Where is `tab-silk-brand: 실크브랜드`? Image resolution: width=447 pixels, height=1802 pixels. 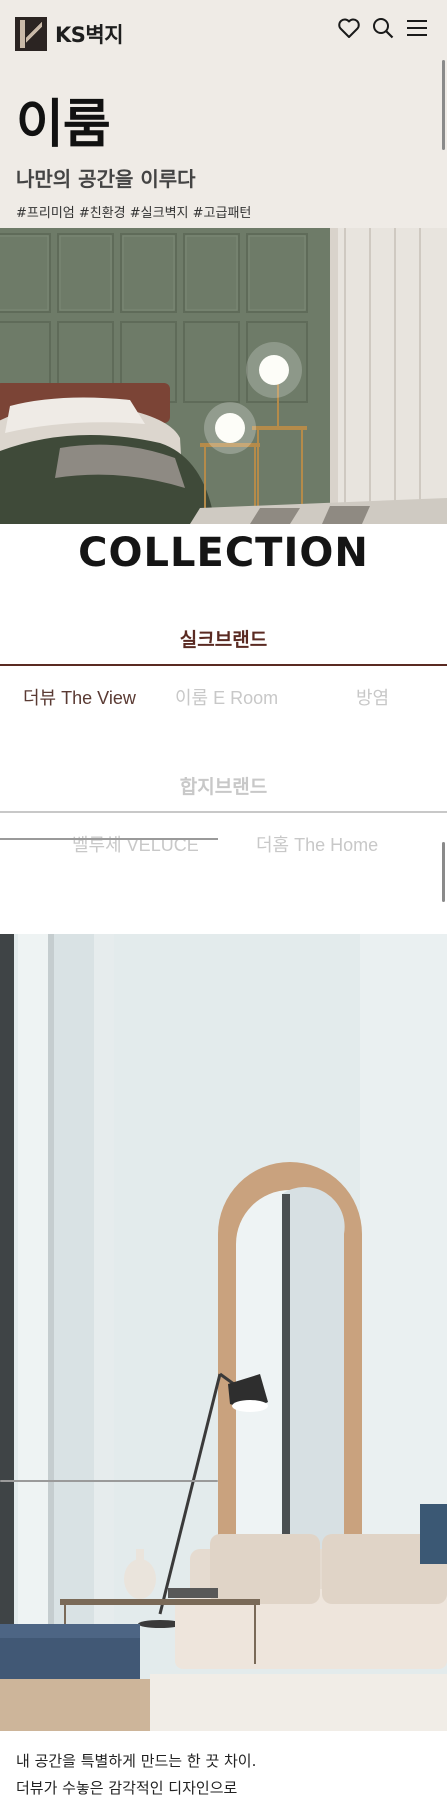
tab-silk-brand: 실크브랜드 is located at coordinates (223, 638).